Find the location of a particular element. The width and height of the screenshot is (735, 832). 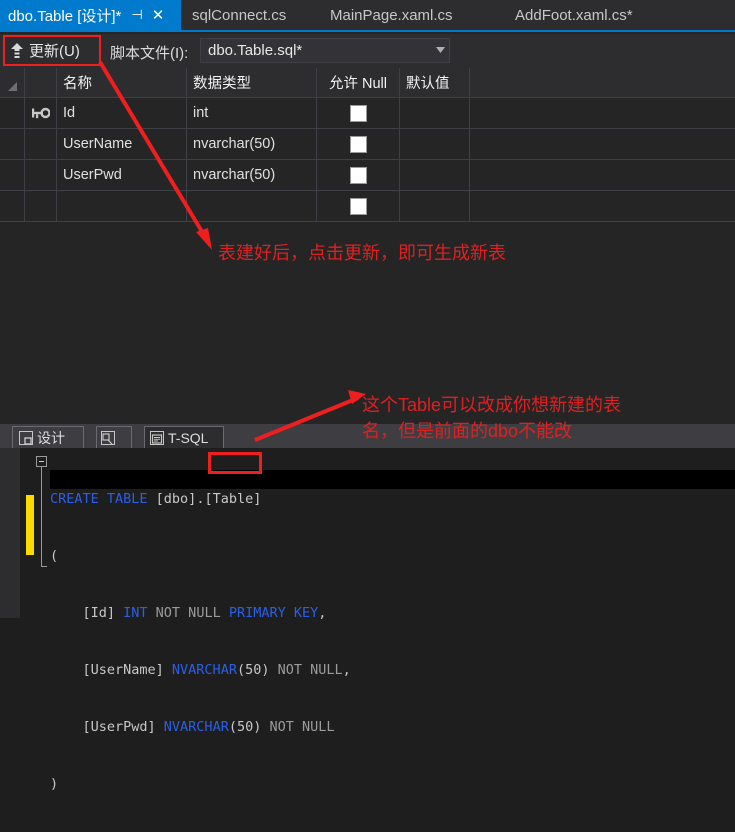

sql-script-icon is located at coordinates (157, 437).